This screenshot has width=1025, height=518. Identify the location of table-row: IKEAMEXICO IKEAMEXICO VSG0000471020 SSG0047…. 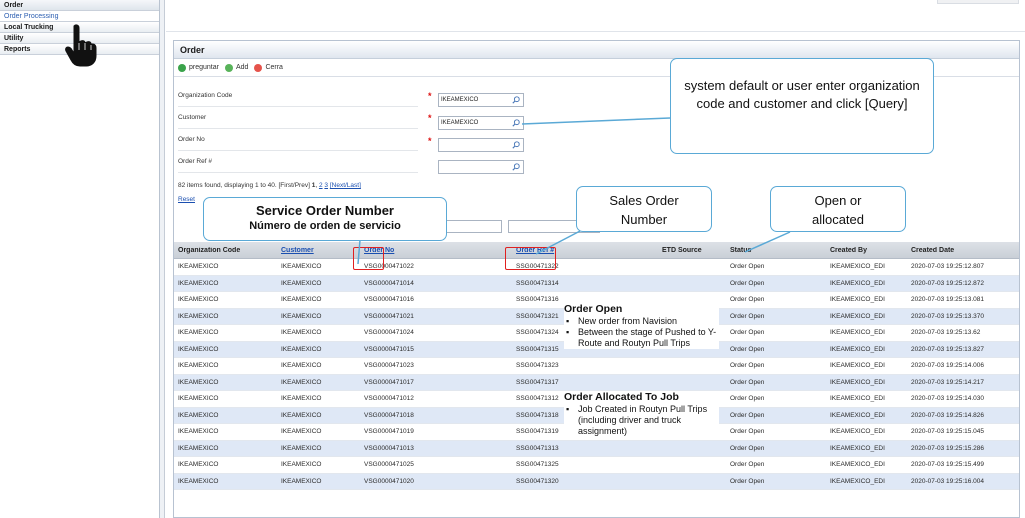
(596, 481).